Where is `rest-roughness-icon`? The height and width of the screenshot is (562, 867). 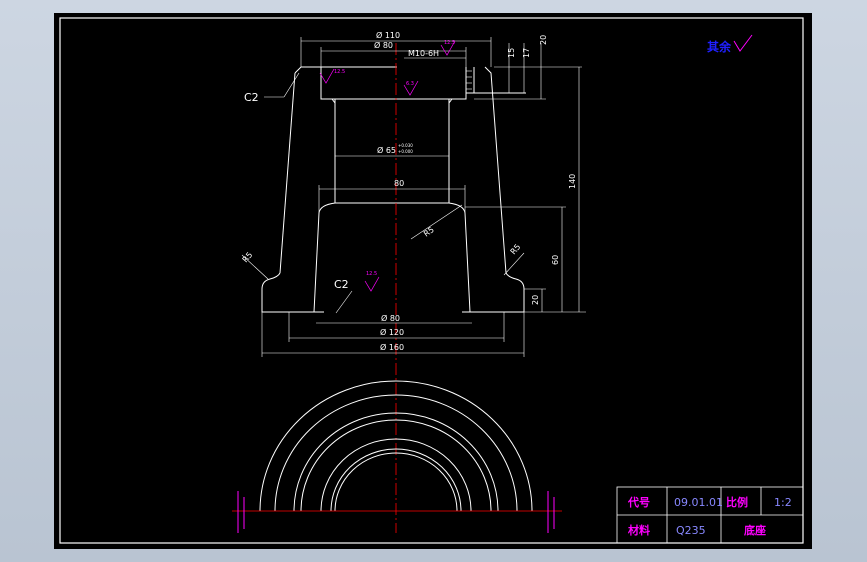 rest-roughness-icon is located at coordinates (743, 43).